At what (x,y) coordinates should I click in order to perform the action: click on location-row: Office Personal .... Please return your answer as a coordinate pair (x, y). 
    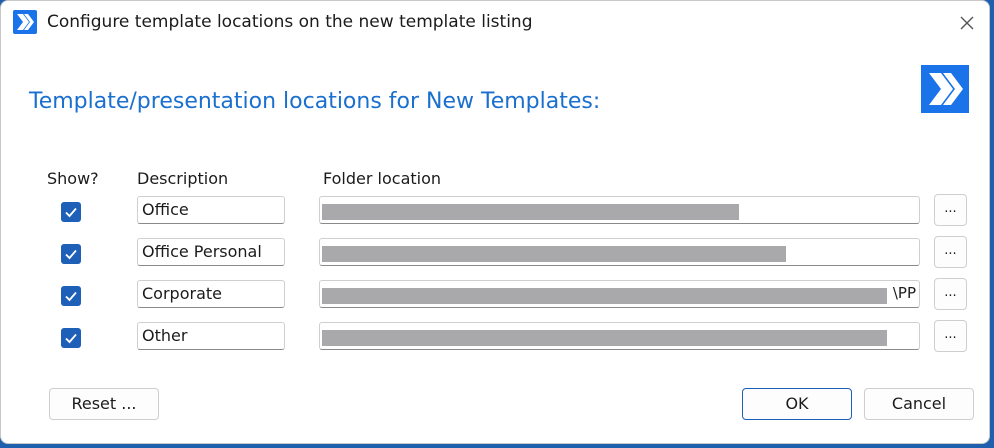
    Looking at the image, I should click on (496, 254).